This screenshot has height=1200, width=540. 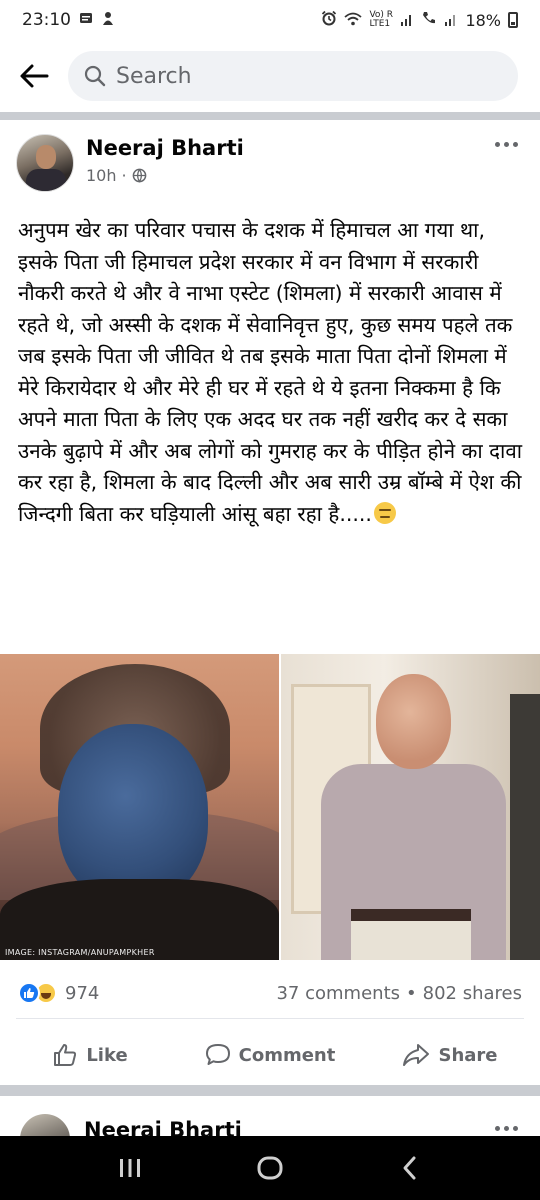 I want to click on recent-apps-button, so click(x=130, y=1168).